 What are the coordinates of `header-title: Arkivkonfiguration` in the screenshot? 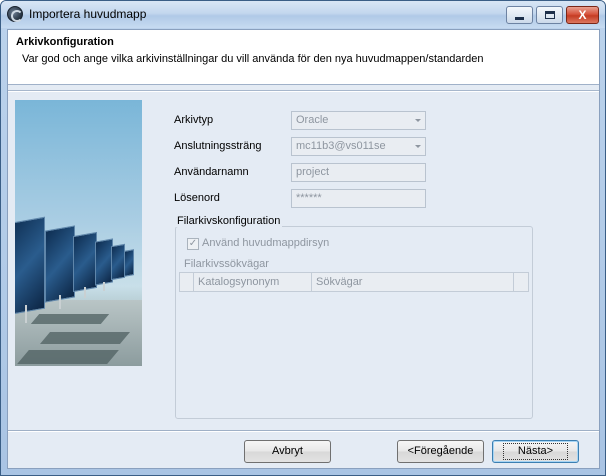 It's located at (65, 42).